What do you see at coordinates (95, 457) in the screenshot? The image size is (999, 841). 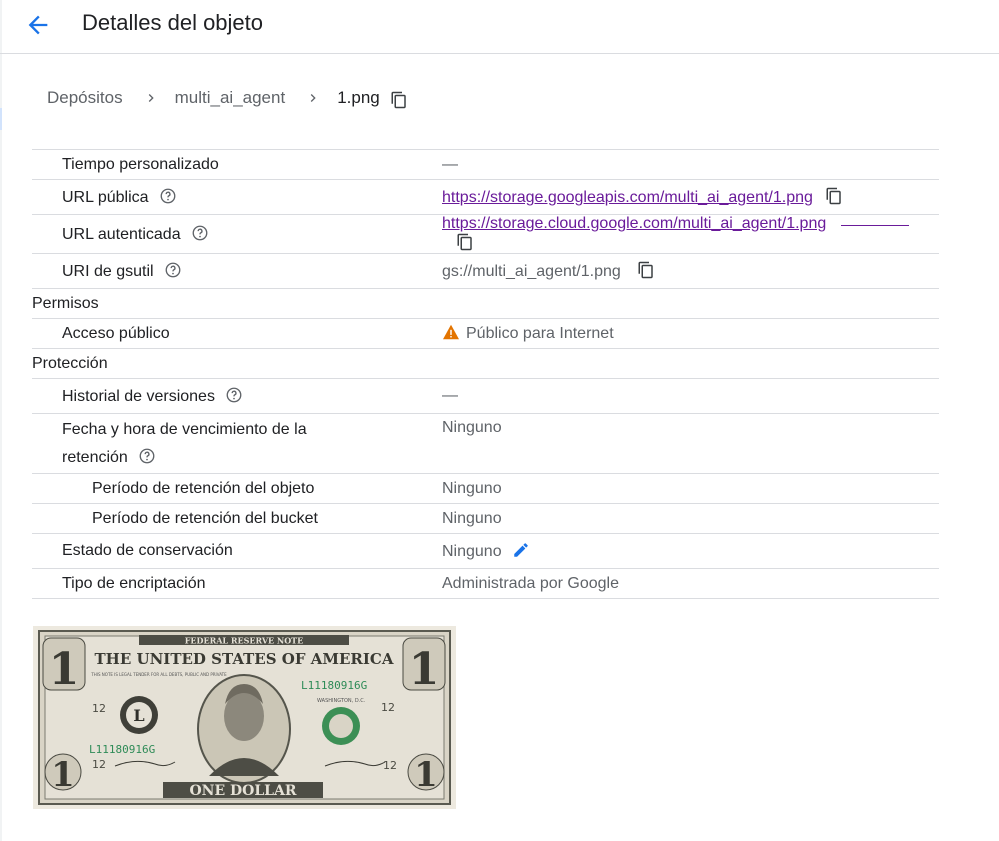 I see `retention-expiry-label-line2: retención` at bounding box center [95, 457].